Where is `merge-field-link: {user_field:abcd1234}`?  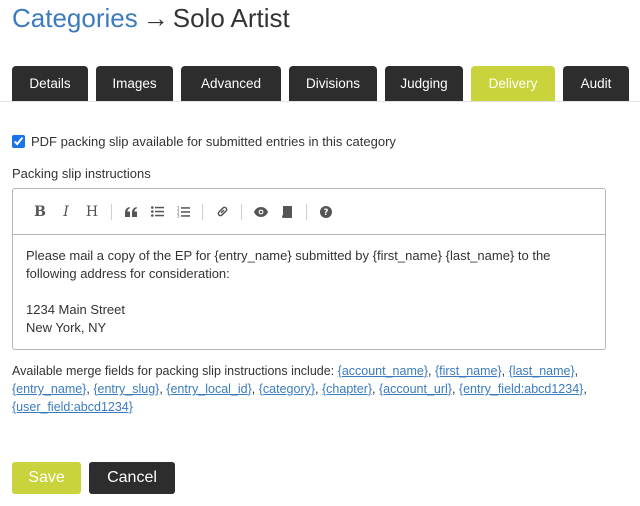 merge-field-link: {user_field:abcd1234} is located at coordinates (72, 407).